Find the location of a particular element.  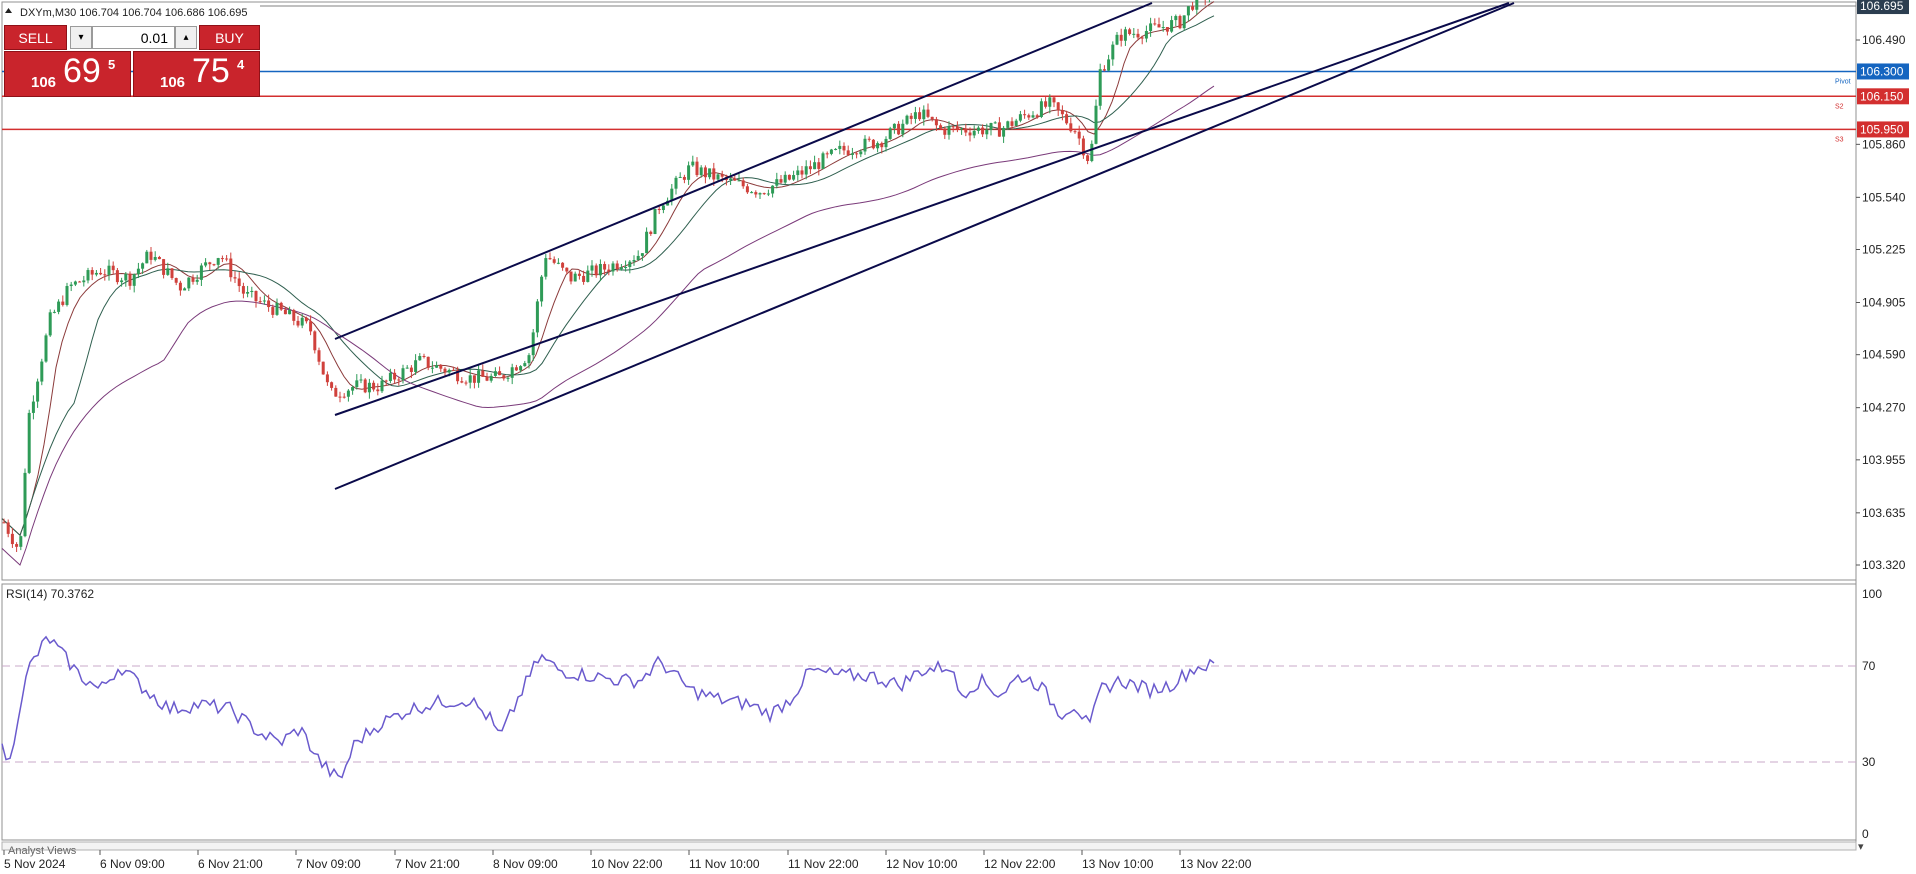

lot-decrease-icon: ▾ is located at coordinates (81, 37).